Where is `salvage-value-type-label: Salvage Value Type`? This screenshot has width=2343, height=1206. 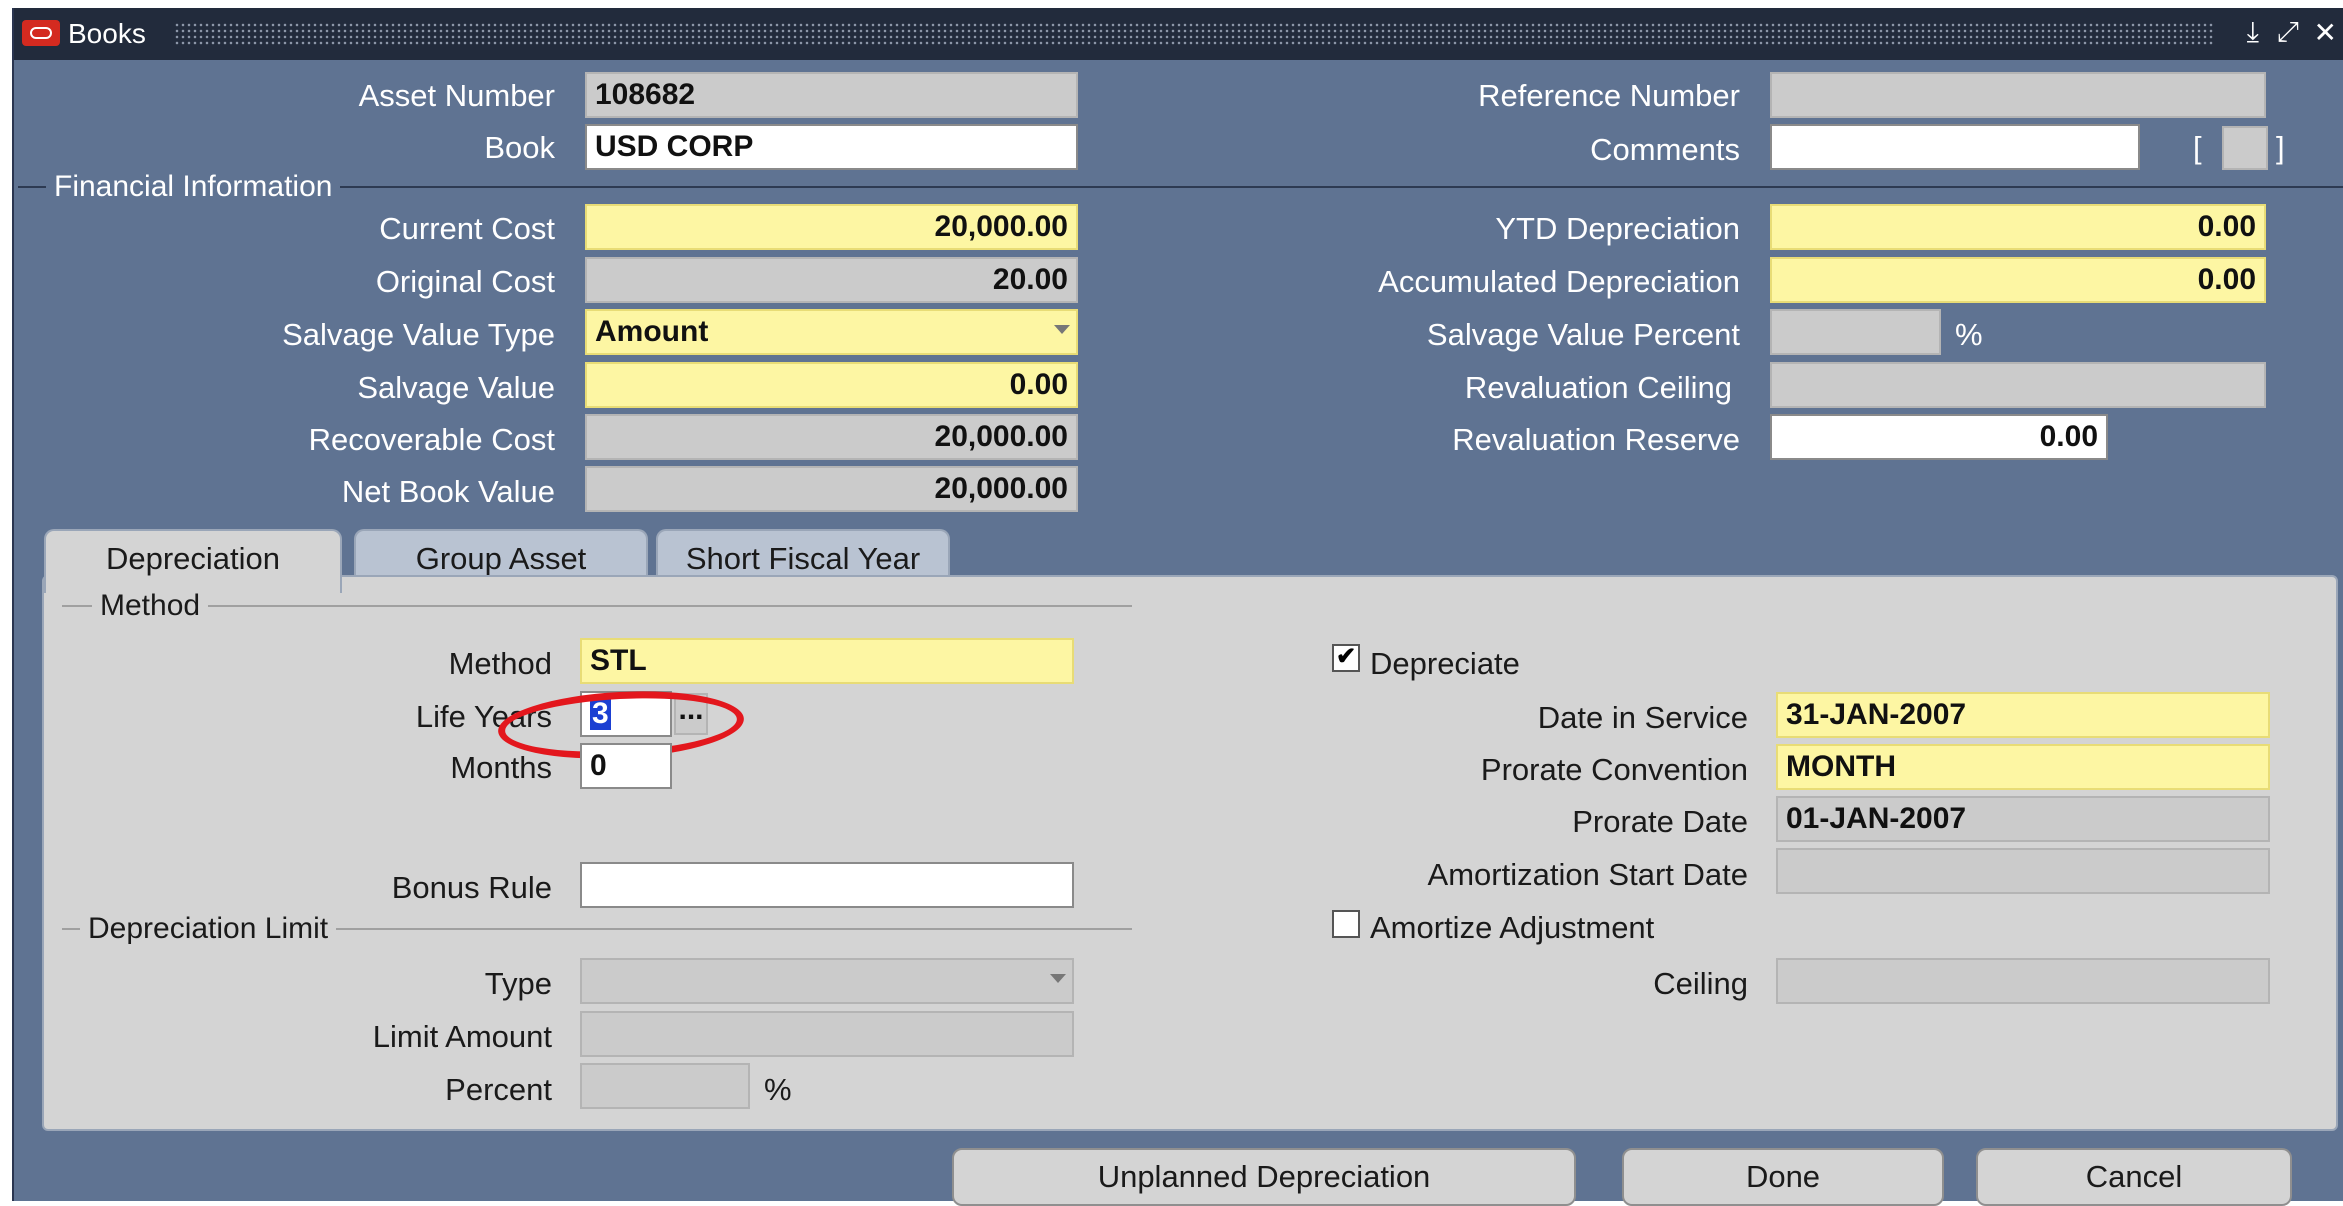
salvage-value-type-label: Salvage Value Type is located at coordinates (418, 334).